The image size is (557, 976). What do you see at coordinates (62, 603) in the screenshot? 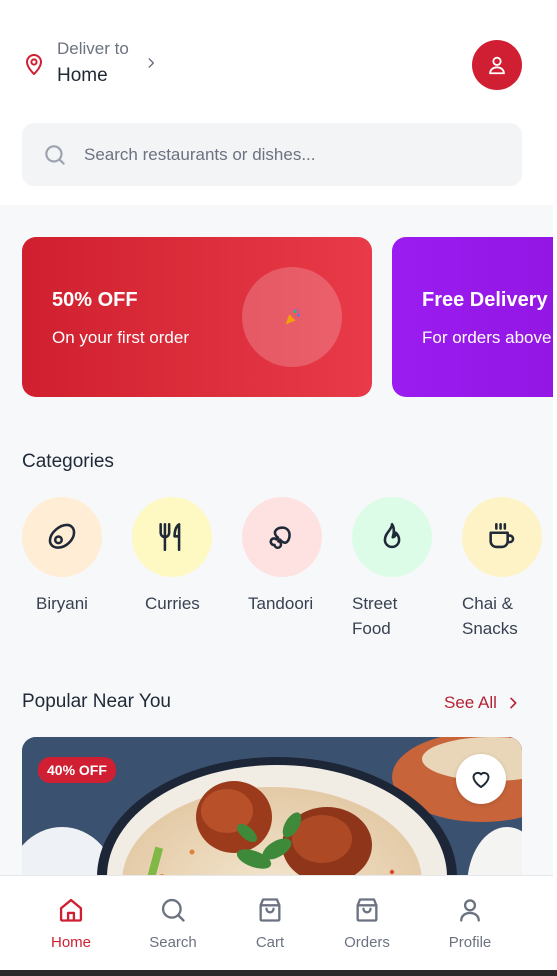
I see `category-label: Biryani` at bounding box center [62, 603].